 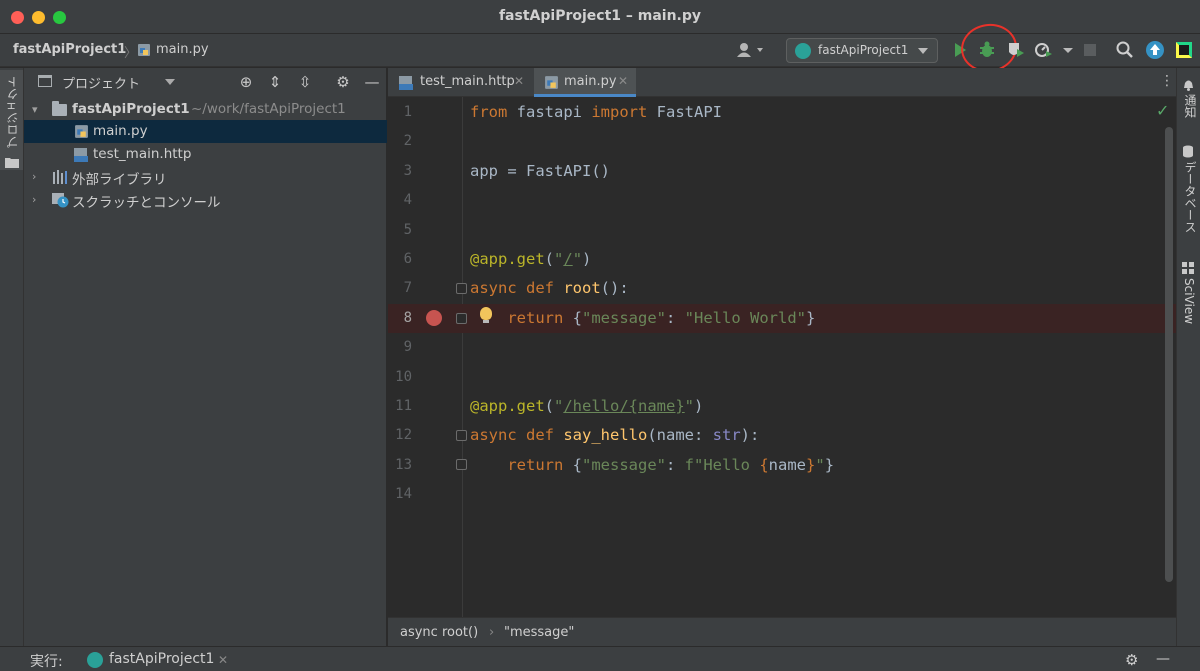 What do you see at coordinates (1167, 81) in the screenshot?
I see `more-options-icon: ⋮` at bounding box center [1167, 81].